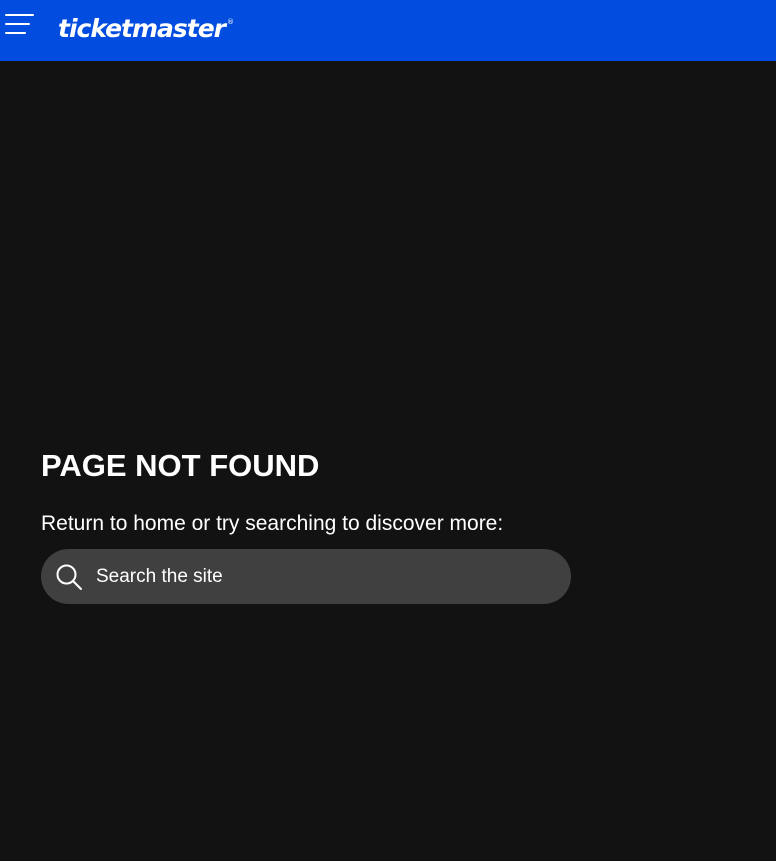 Image resolution: width=776 pixels, height=861 pixels. I want to click on search-icon, so click(69, 577).